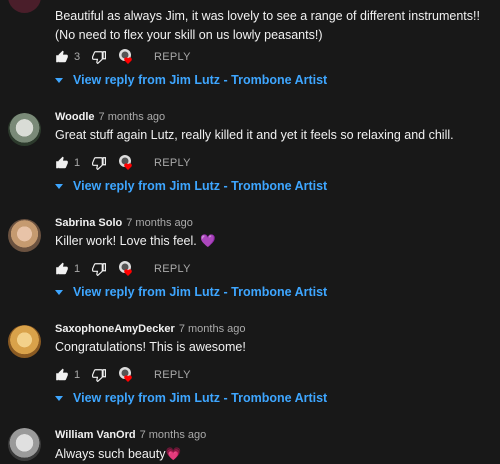 The image size is (500, 464). I want to click on author-name: Woodle, so click(75, 117).